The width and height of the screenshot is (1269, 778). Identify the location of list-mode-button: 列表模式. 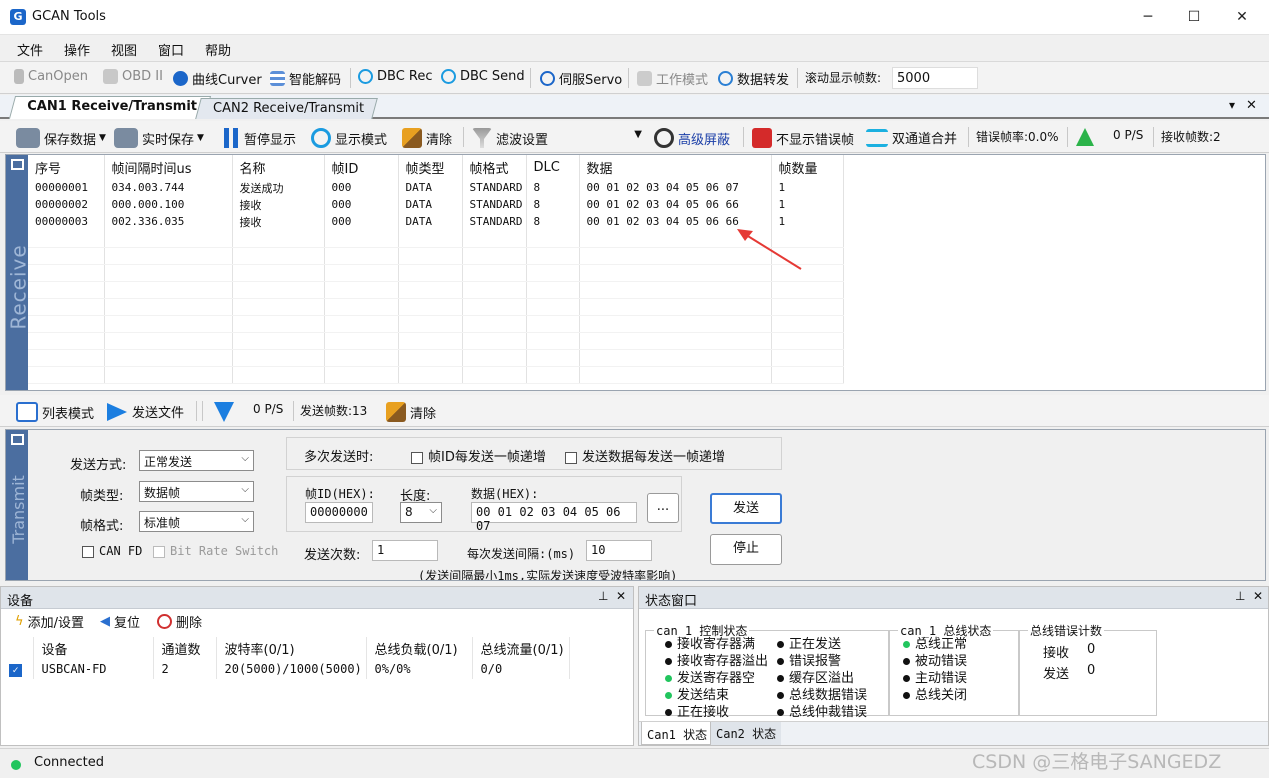
(55, 412).